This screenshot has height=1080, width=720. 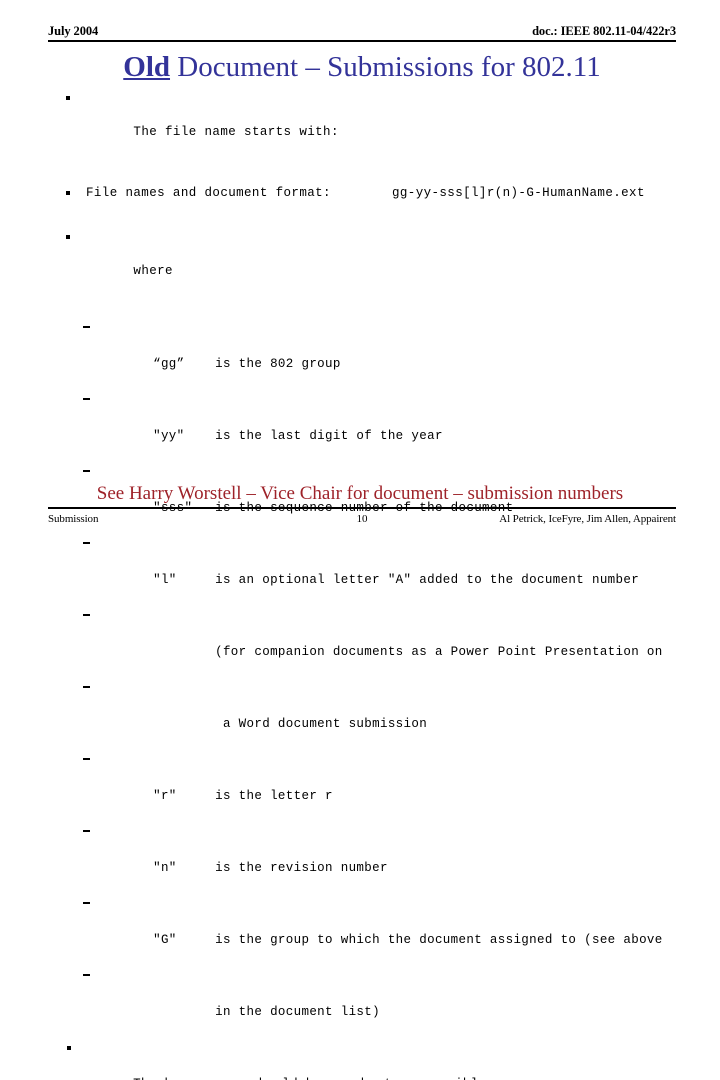 What do you see at coordinates (165, 868) in the screenshot?
I see `definition-key: "n"` at bounding box center [165, 868].